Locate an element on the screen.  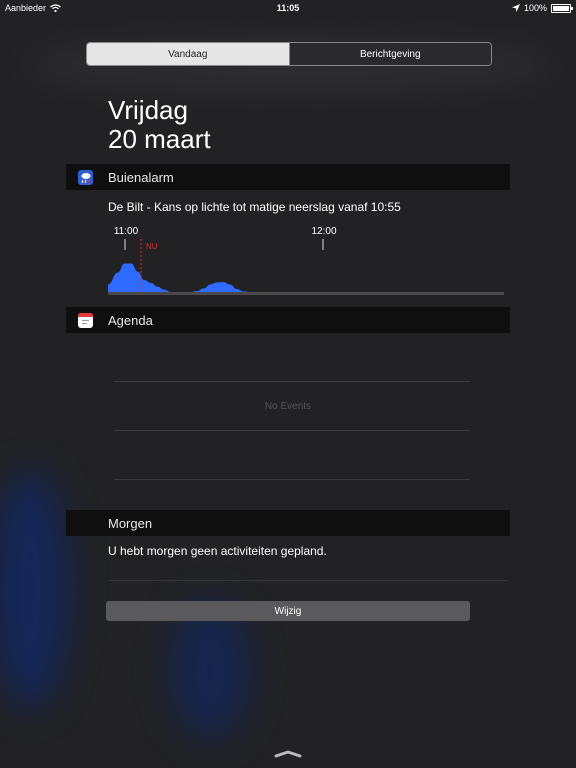
pull-handle-icon is located at coordinates (288, 754).